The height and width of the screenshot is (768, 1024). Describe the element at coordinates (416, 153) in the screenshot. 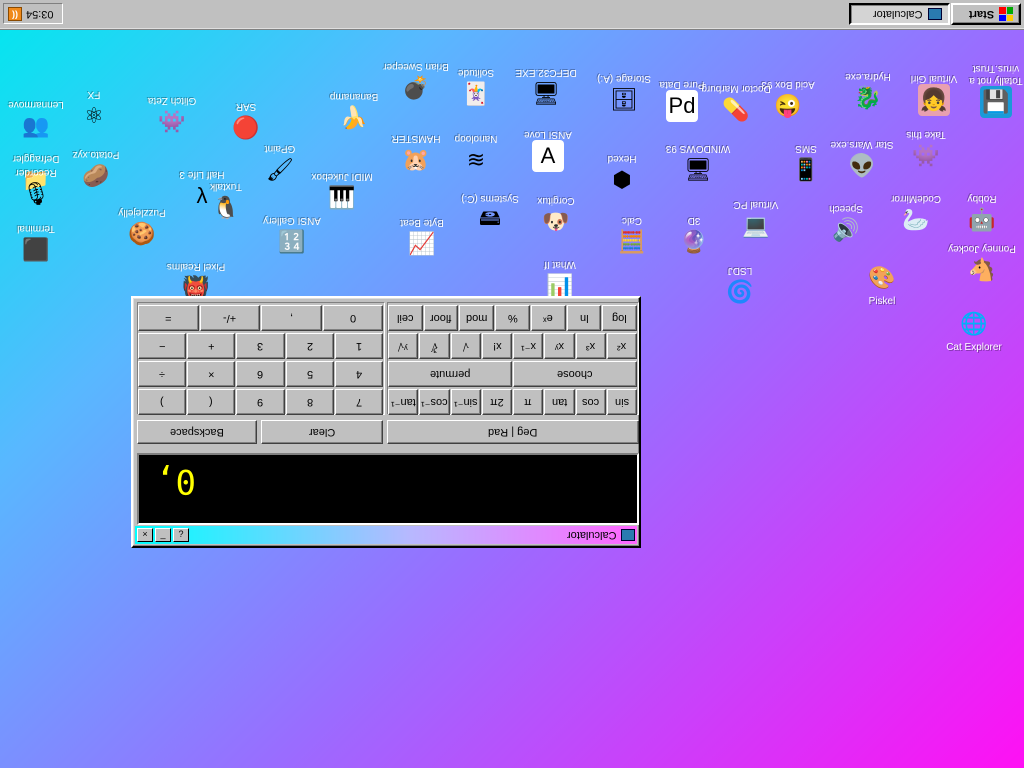

I see `desktop-icon: HAMSTER 🐹` at that location.